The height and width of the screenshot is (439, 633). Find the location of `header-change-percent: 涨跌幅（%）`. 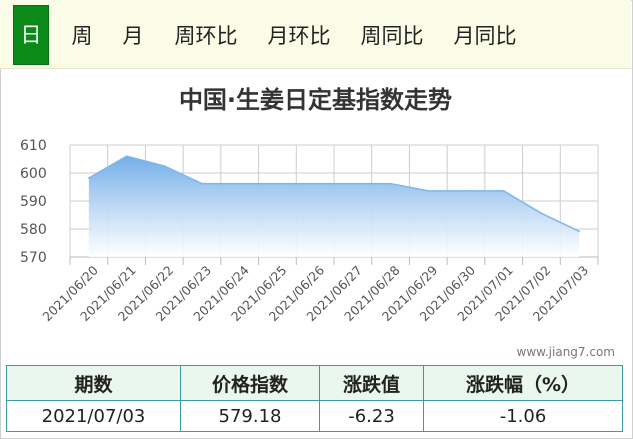

header-change-percent: 涨跌幅（%） is located at coordinates (523, 383).